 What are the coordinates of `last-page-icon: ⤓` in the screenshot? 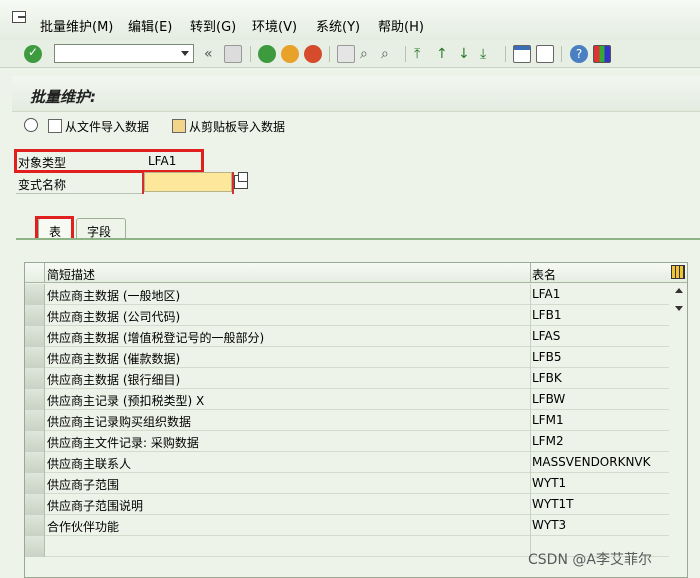 It's located at (483, 54).